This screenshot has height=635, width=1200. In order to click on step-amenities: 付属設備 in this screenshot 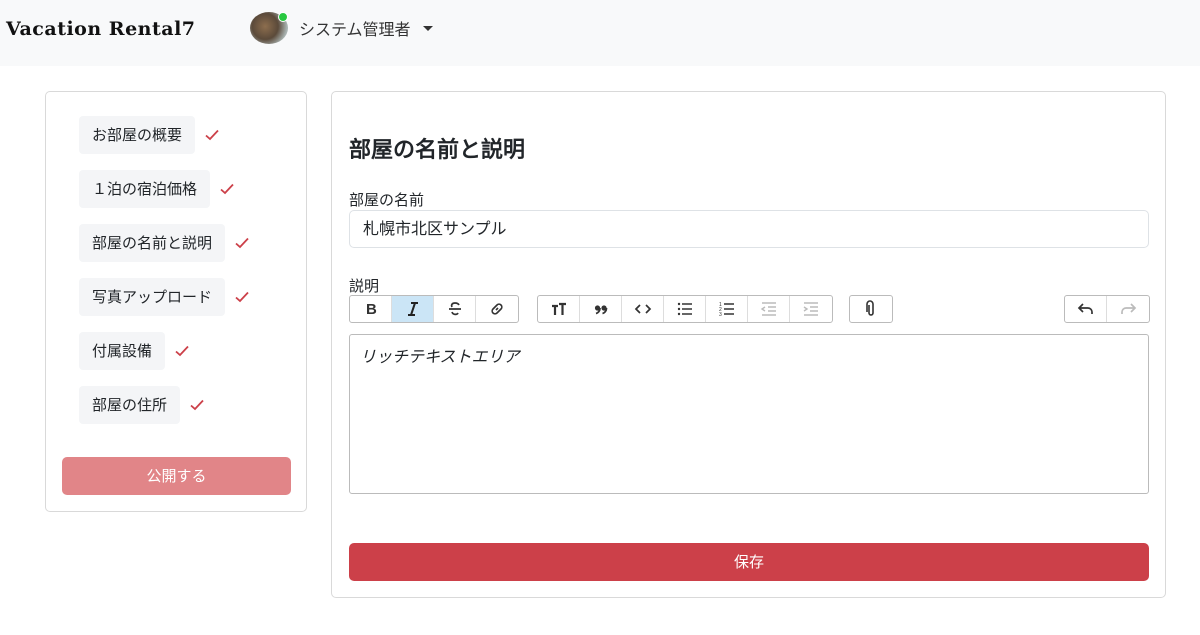, I will do `click(134, 351)`.